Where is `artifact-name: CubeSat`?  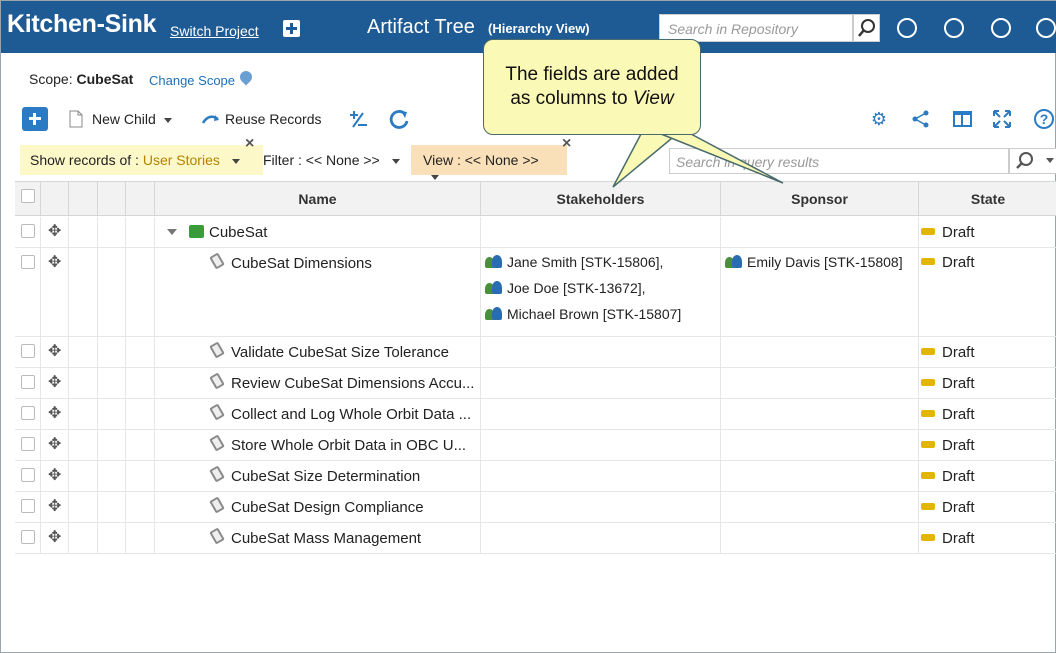 artifact-name: CubeSat is located at coordinates (339, 232).